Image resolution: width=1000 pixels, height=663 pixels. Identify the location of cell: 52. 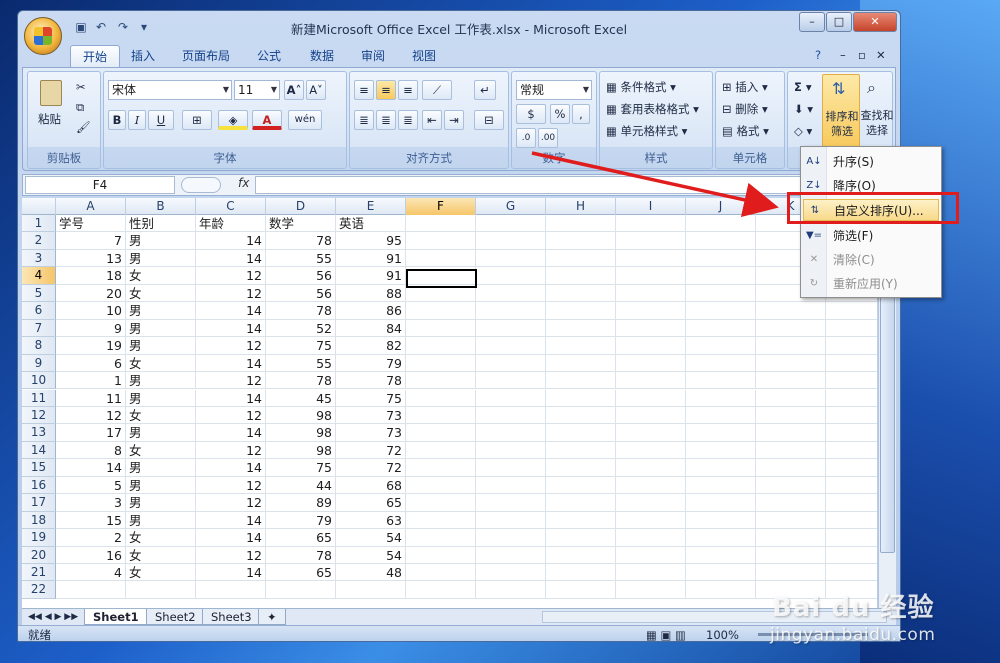
(301, 328).